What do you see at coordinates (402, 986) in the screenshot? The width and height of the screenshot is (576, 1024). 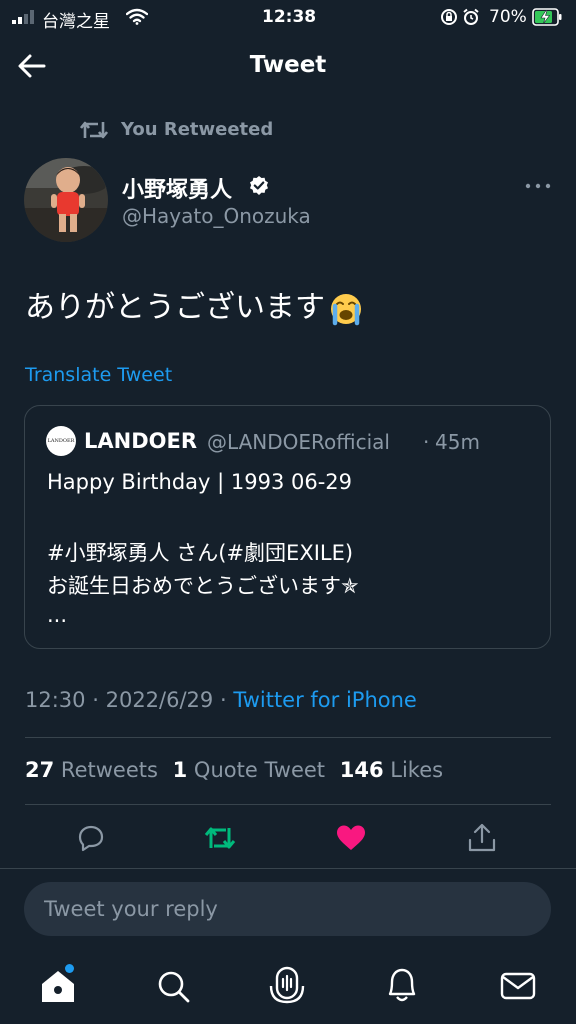 I see `notifications-icon` at bounding box center [402, 986].